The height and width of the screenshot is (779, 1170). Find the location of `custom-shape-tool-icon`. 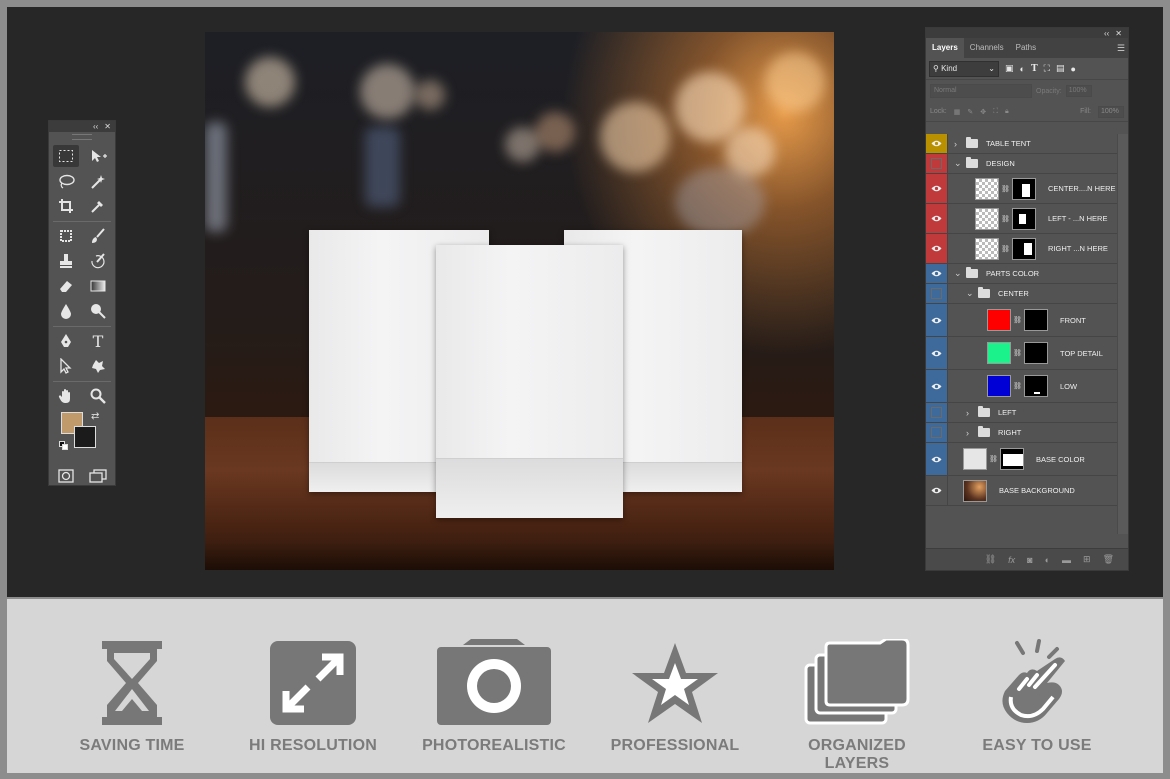

custom-shape-tool-icon is located at coordinates (98, 366).